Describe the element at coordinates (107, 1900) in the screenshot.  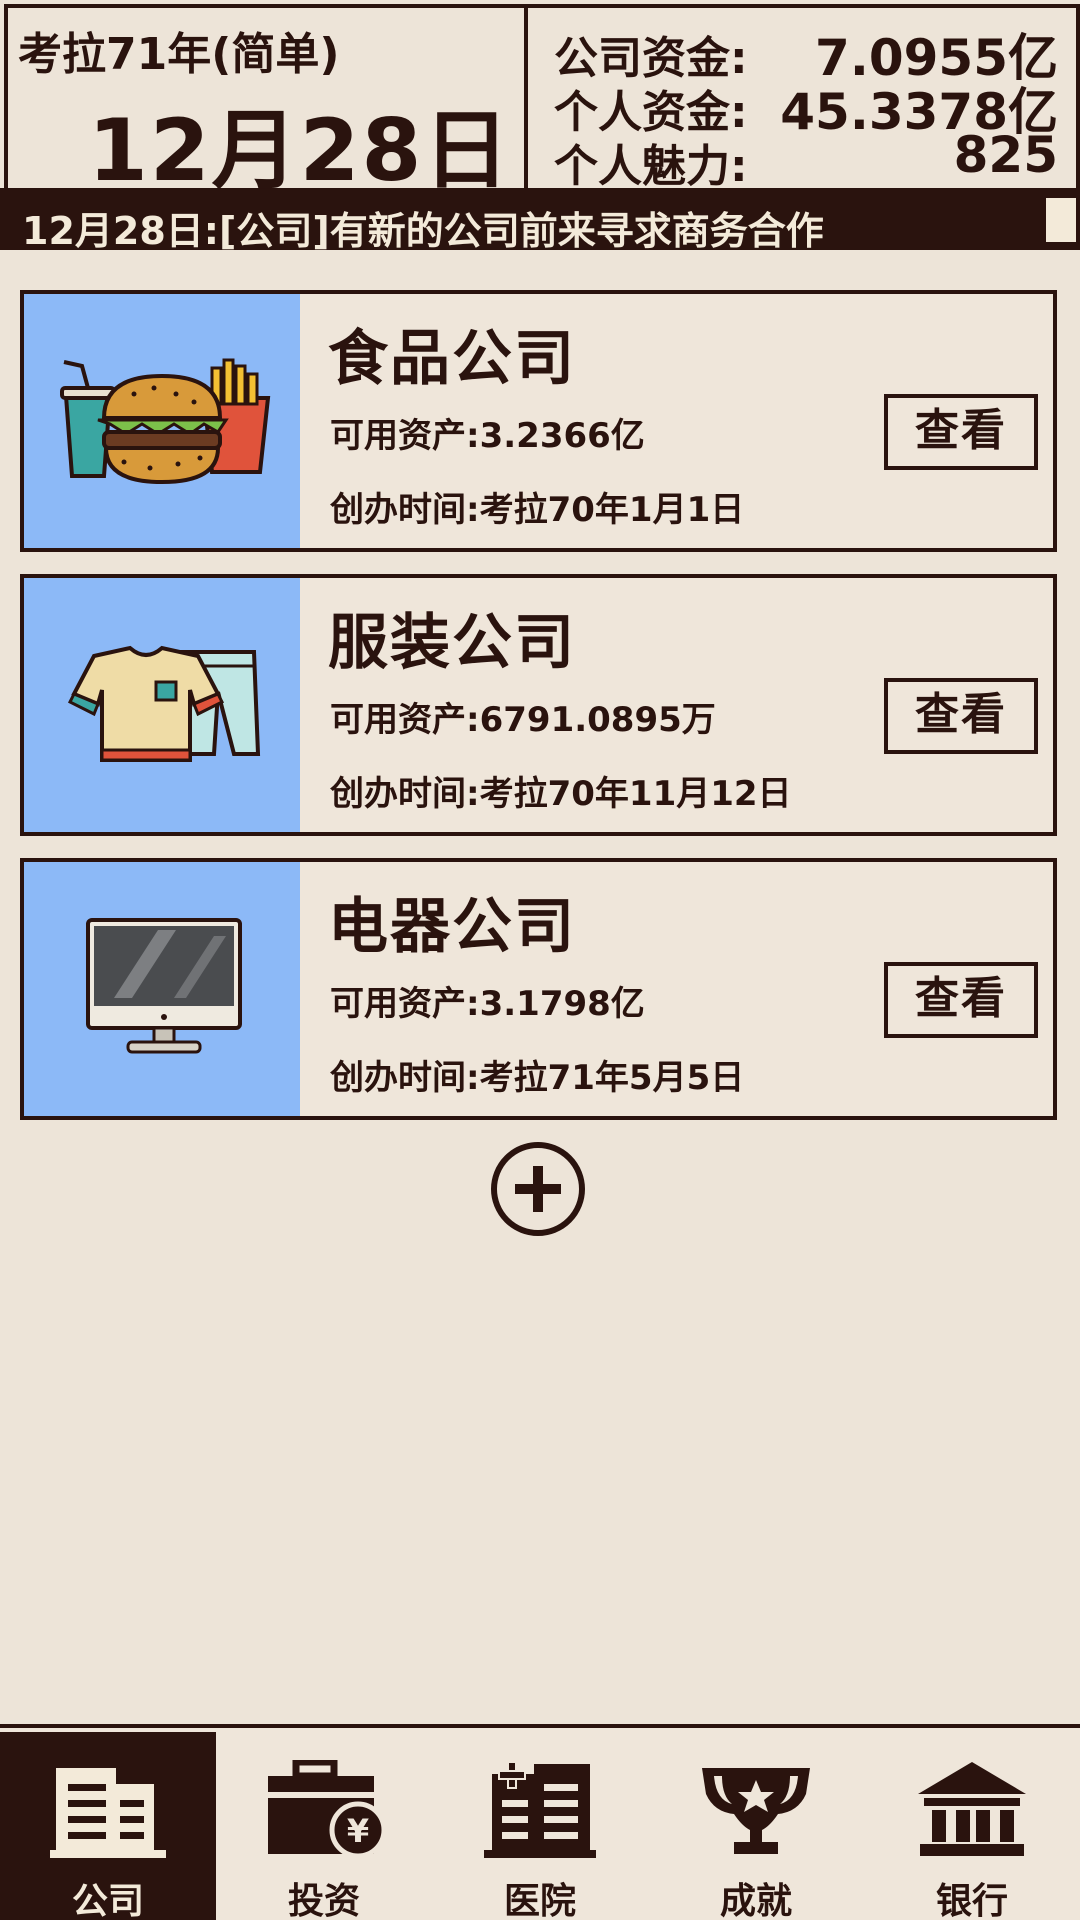
I see `nav-label-company: 公司` at that location.